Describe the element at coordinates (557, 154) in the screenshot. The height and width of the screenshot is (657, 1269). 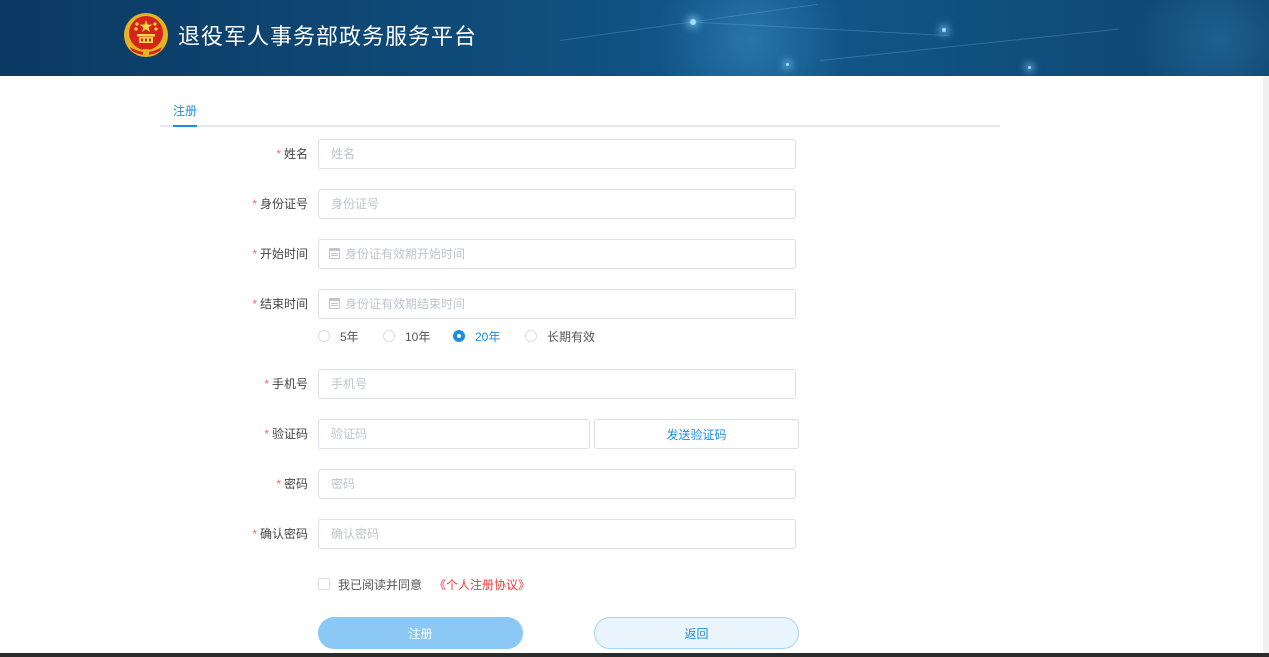
I see `name-input` at that location.